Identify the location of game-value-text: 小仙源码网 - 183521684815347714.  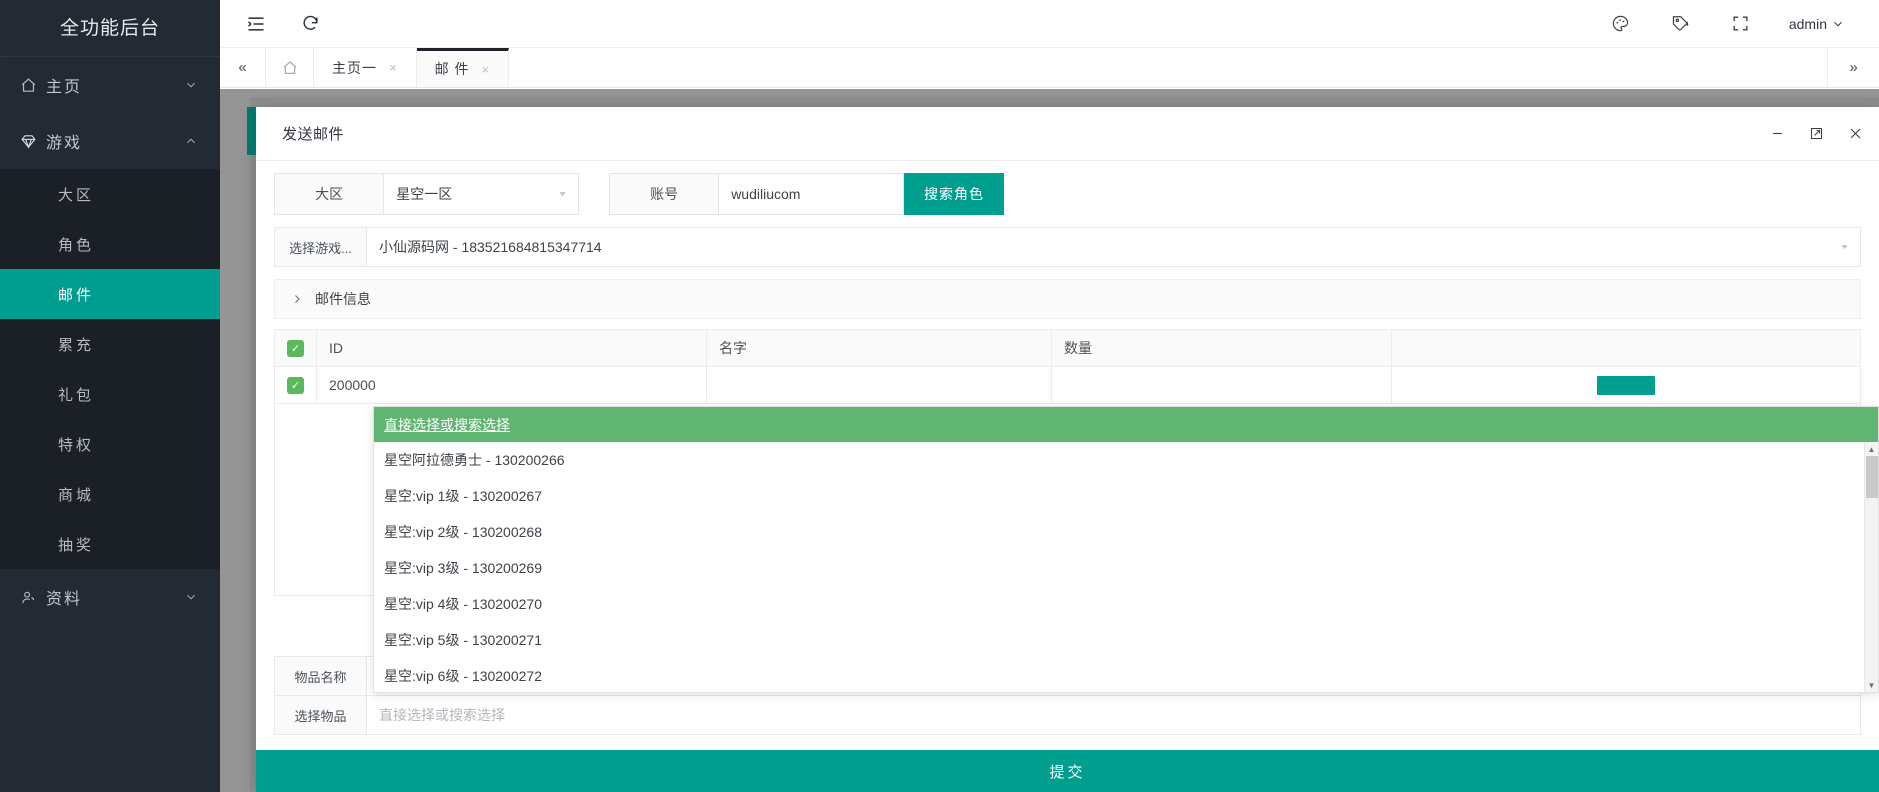
(490, 247).